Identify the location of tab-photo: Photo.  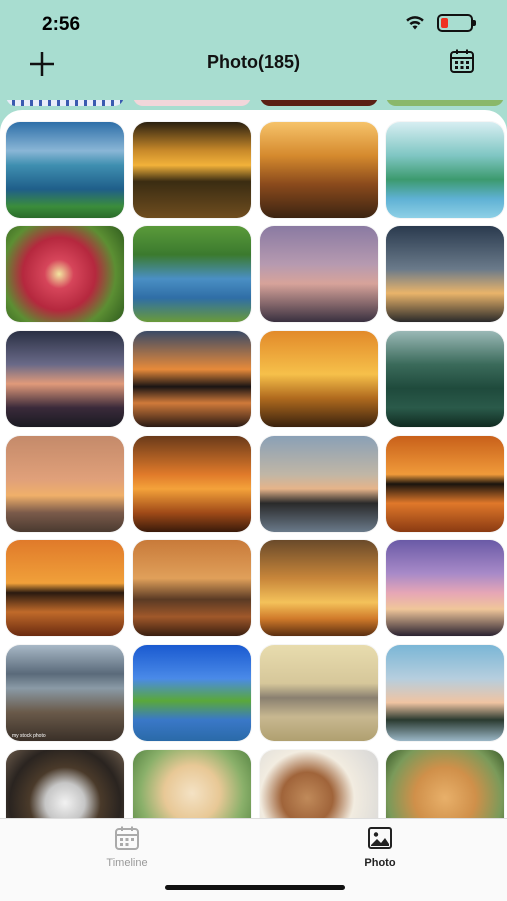
(380, 847).